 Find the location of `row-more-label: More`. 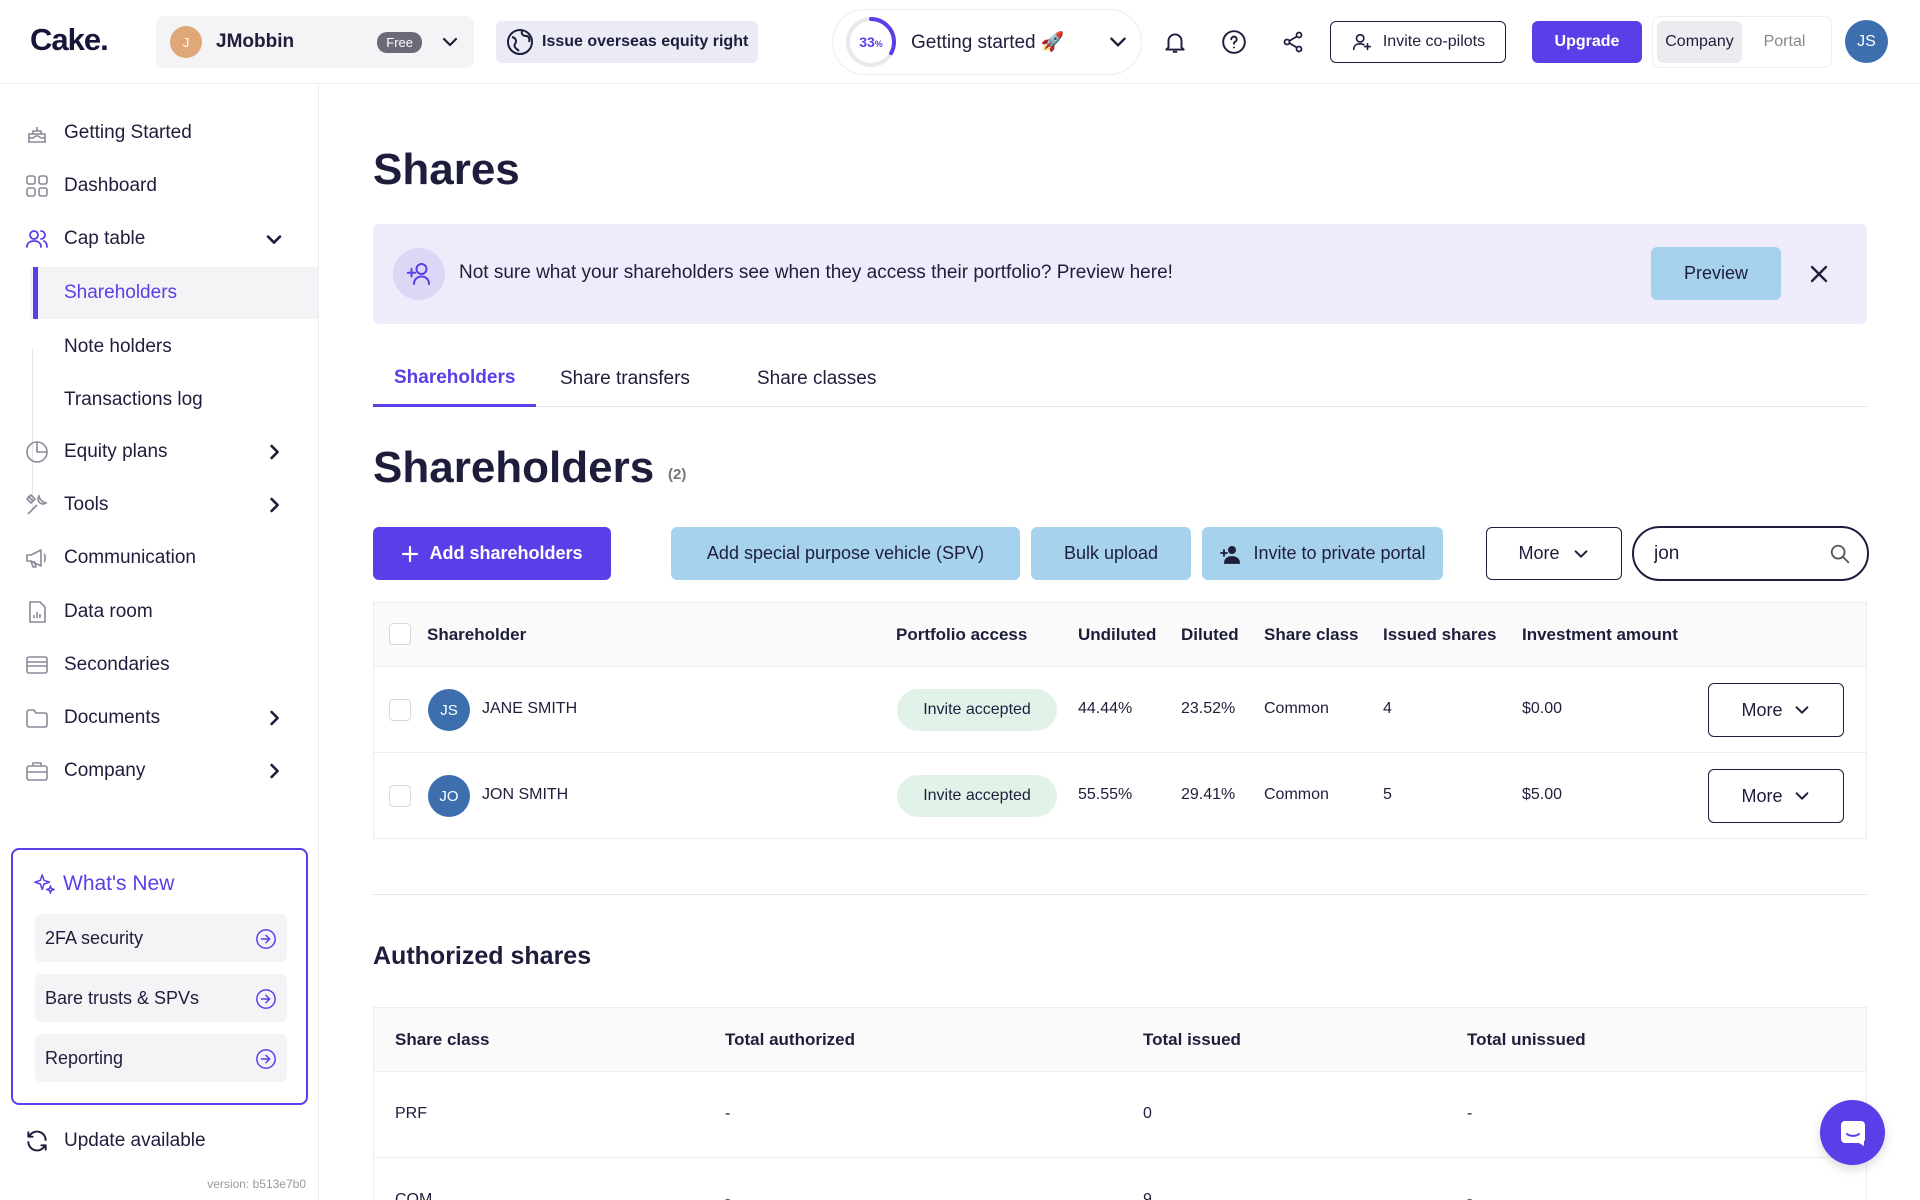

row-more-label: More is located at coordinates (1762, 709).